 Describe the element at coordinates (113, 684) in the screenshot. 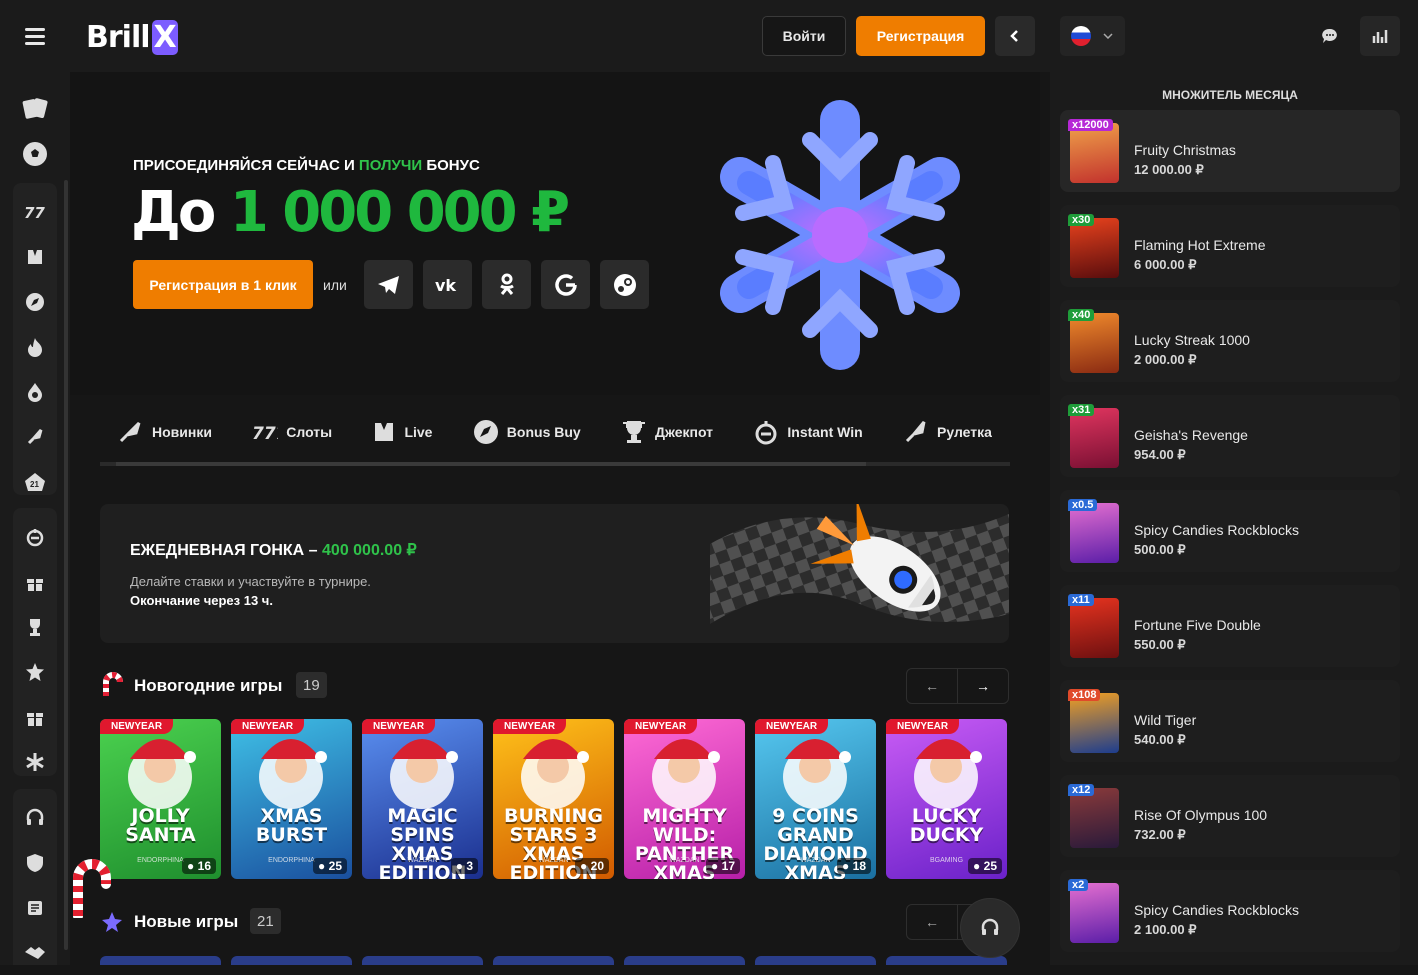

I see `candy-cane-icon` at that location.